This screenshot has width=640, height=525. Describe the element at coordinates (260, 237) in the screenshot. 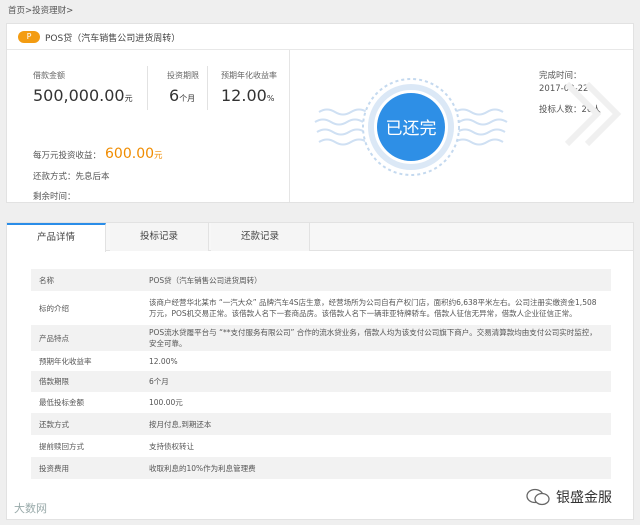

I see `tab-repayment-records: 还款记录` at that location.